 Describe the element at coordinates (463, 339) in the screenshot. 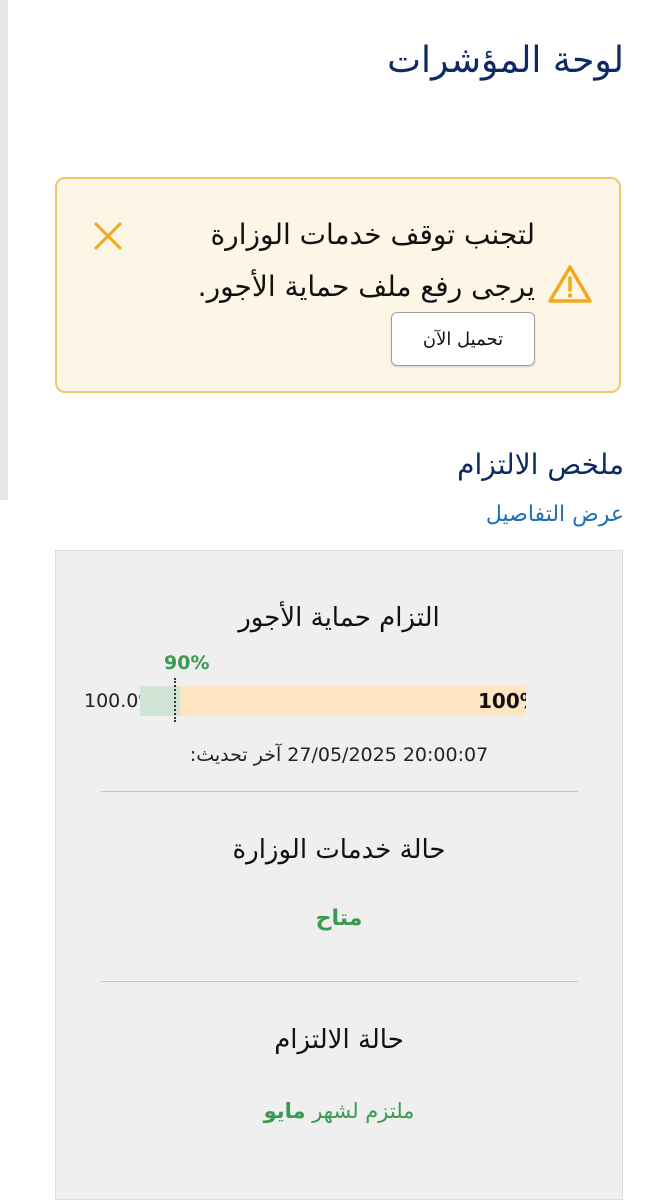

I see `download-now-button: تحميل الآن` at that location.